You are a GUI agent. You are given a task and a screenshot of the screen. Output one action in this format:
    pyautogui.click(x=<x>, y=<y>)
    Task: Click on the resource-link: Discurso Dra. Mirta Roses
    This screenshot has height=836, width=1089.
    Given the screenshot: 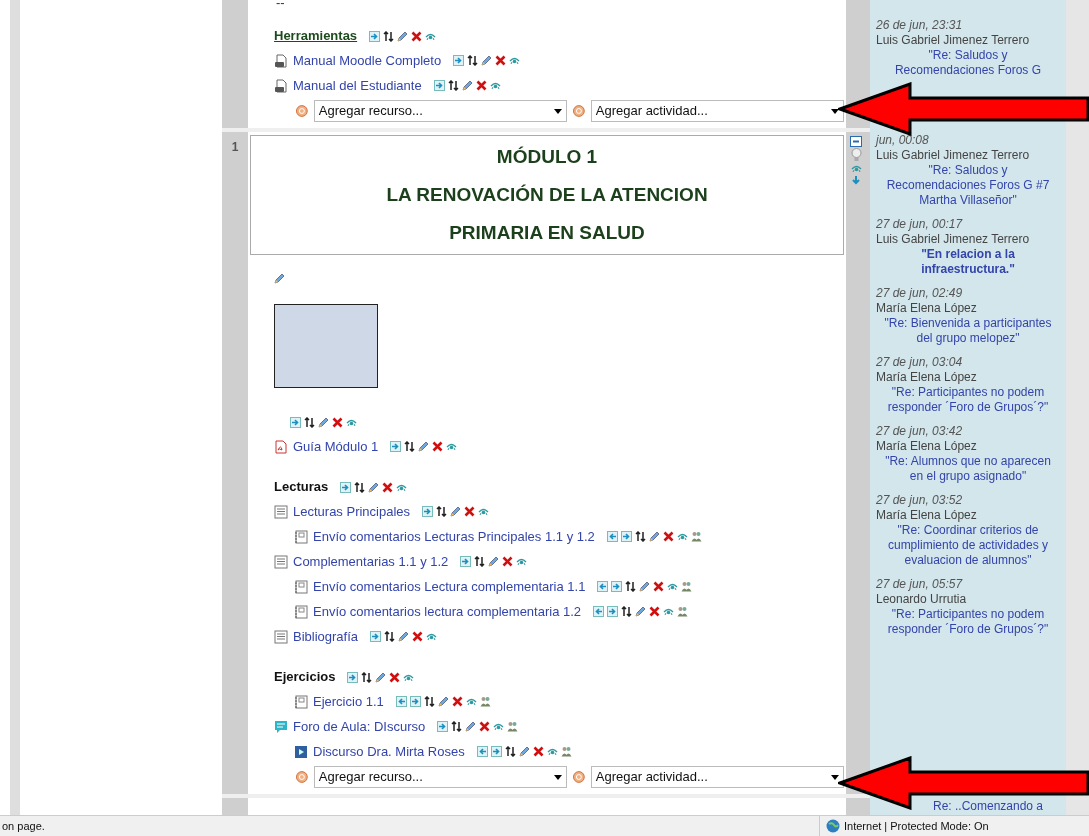 What is the action you would take?
    pyautogui.click(x=389, y=751)
    